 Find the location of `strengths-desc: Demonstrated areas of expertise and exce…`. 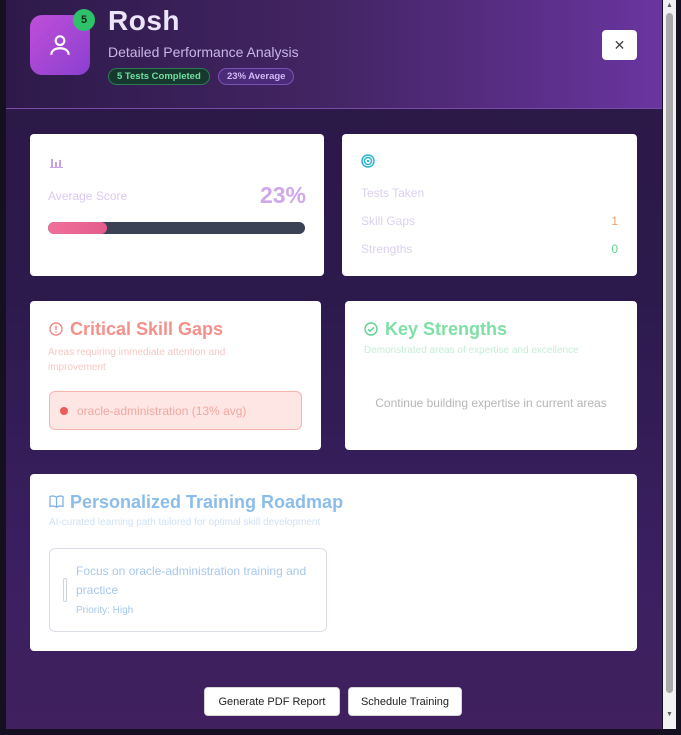

strengths-desc: Demonstrated areas of expertise and exce… is located at coordinates (471, 350).